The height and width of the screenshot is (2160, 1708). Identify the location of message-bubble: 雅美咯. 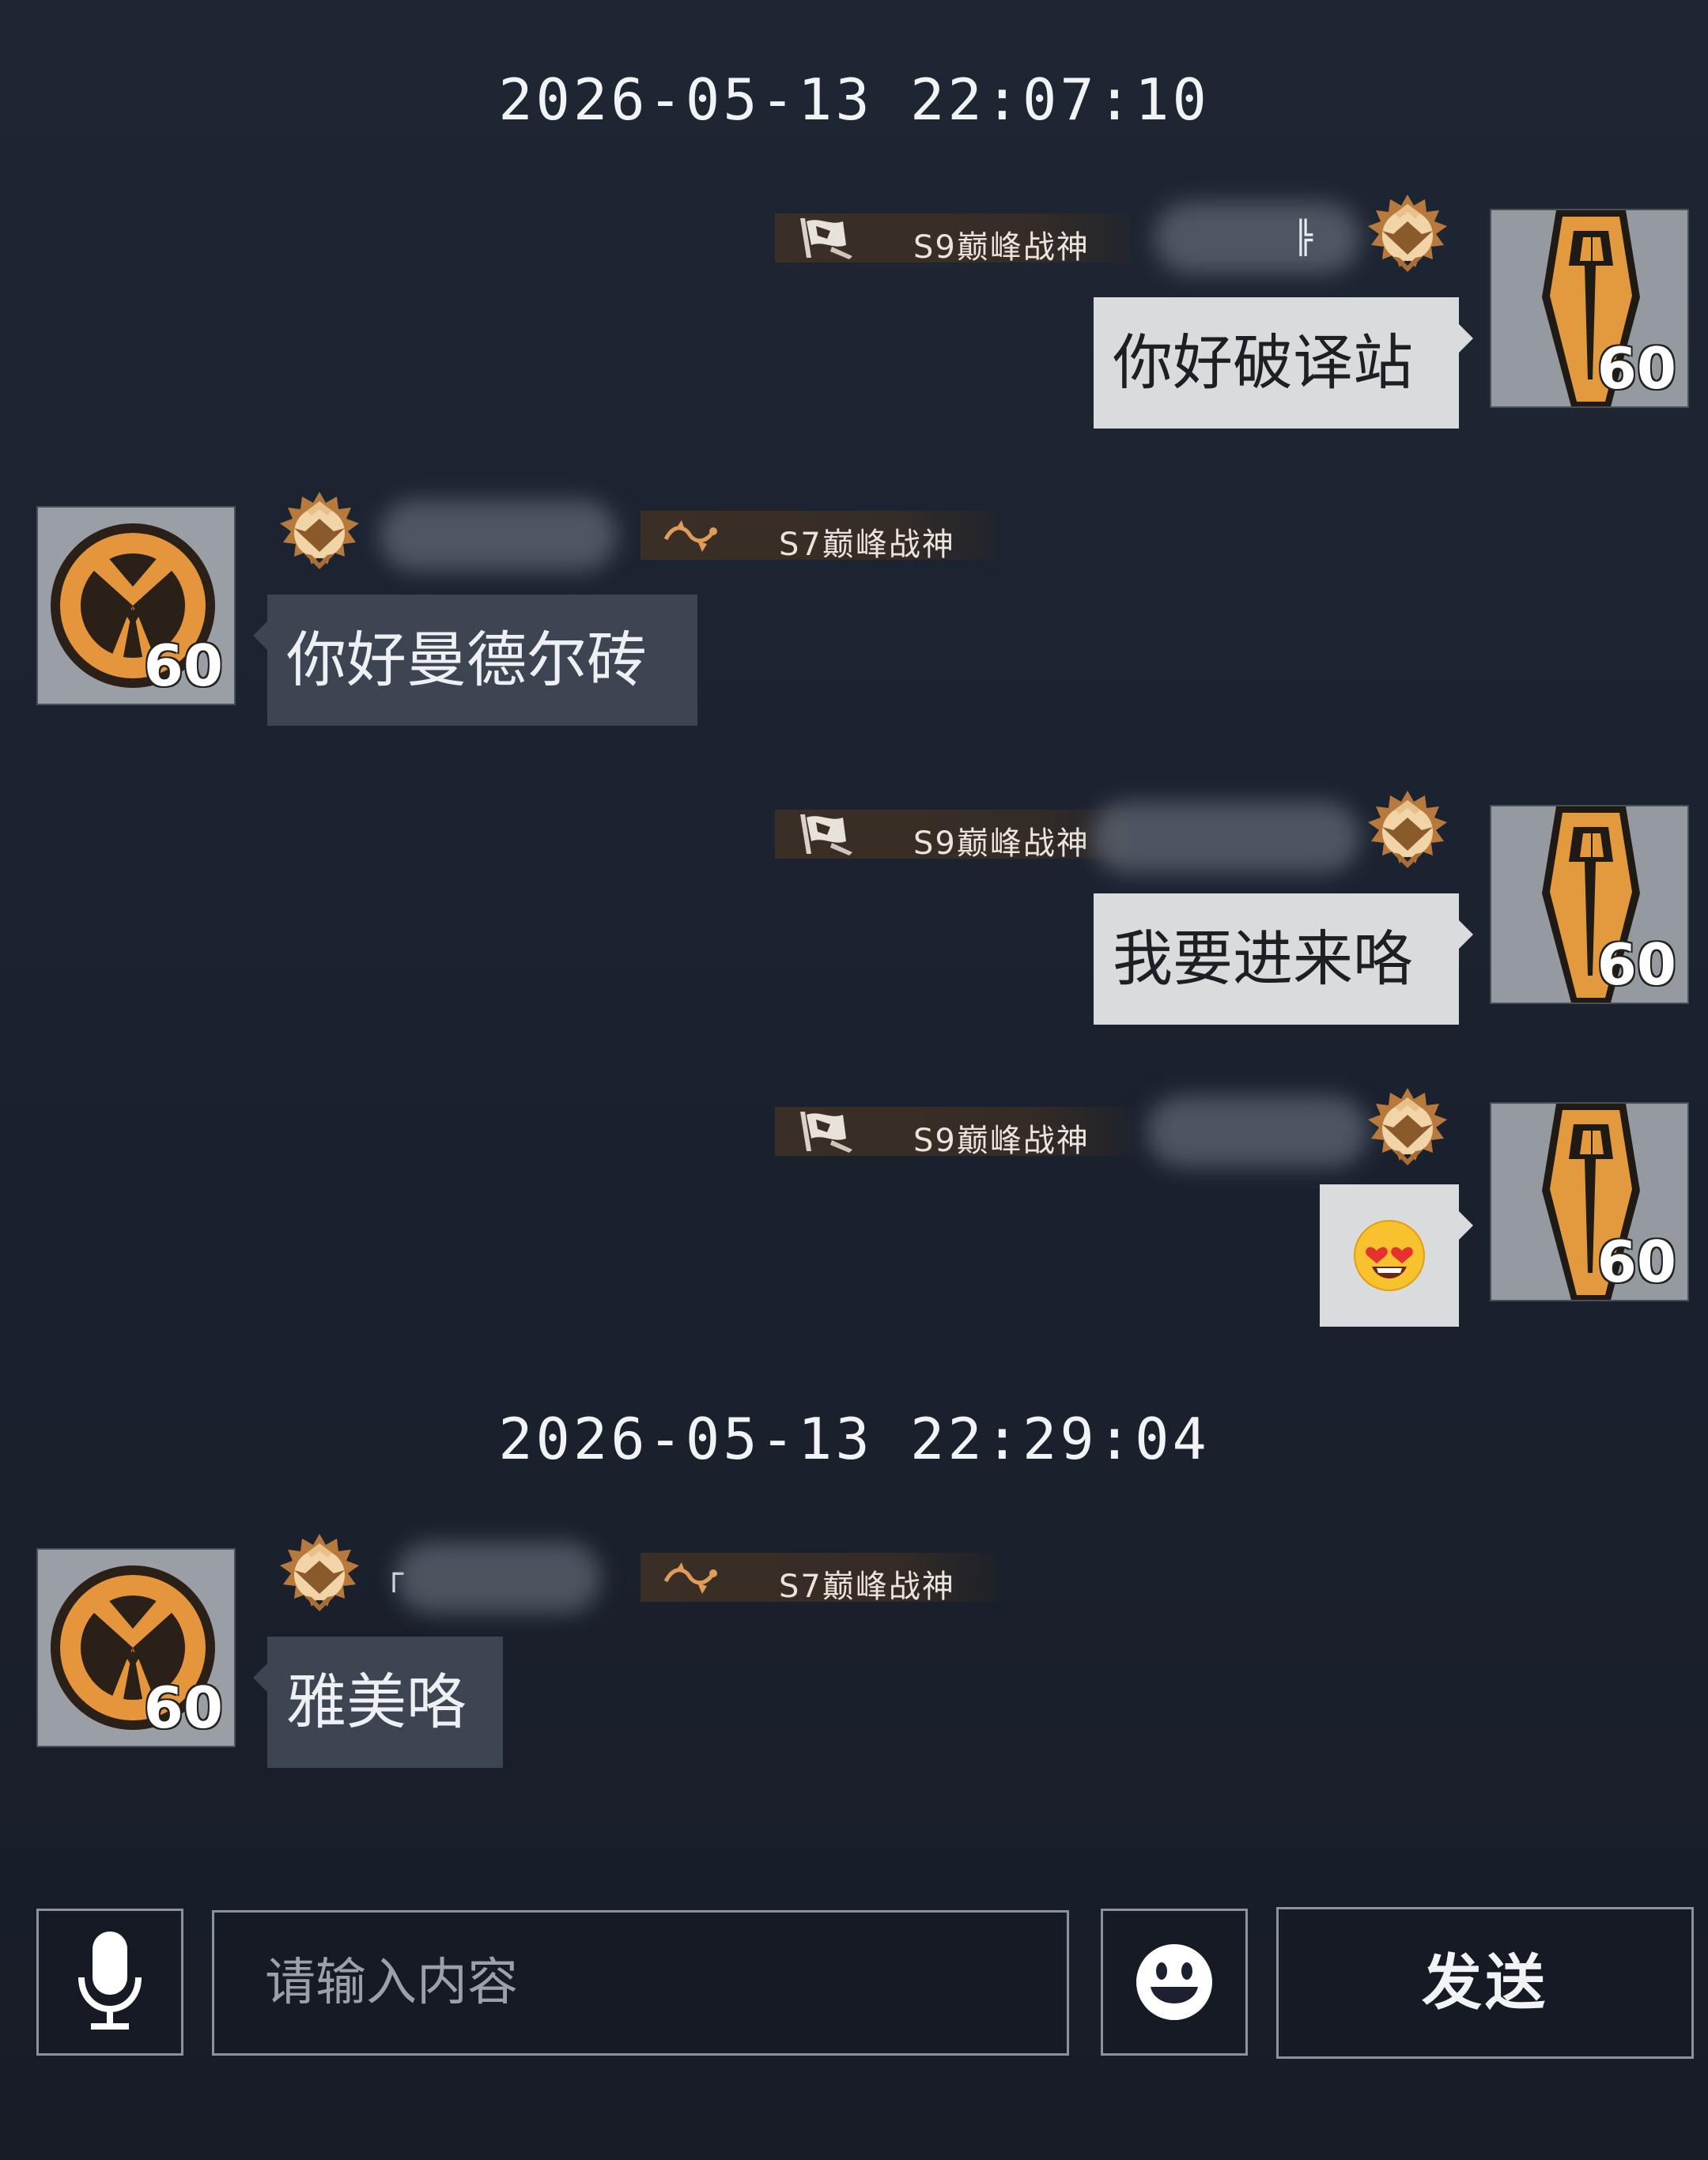
(378, 1702).